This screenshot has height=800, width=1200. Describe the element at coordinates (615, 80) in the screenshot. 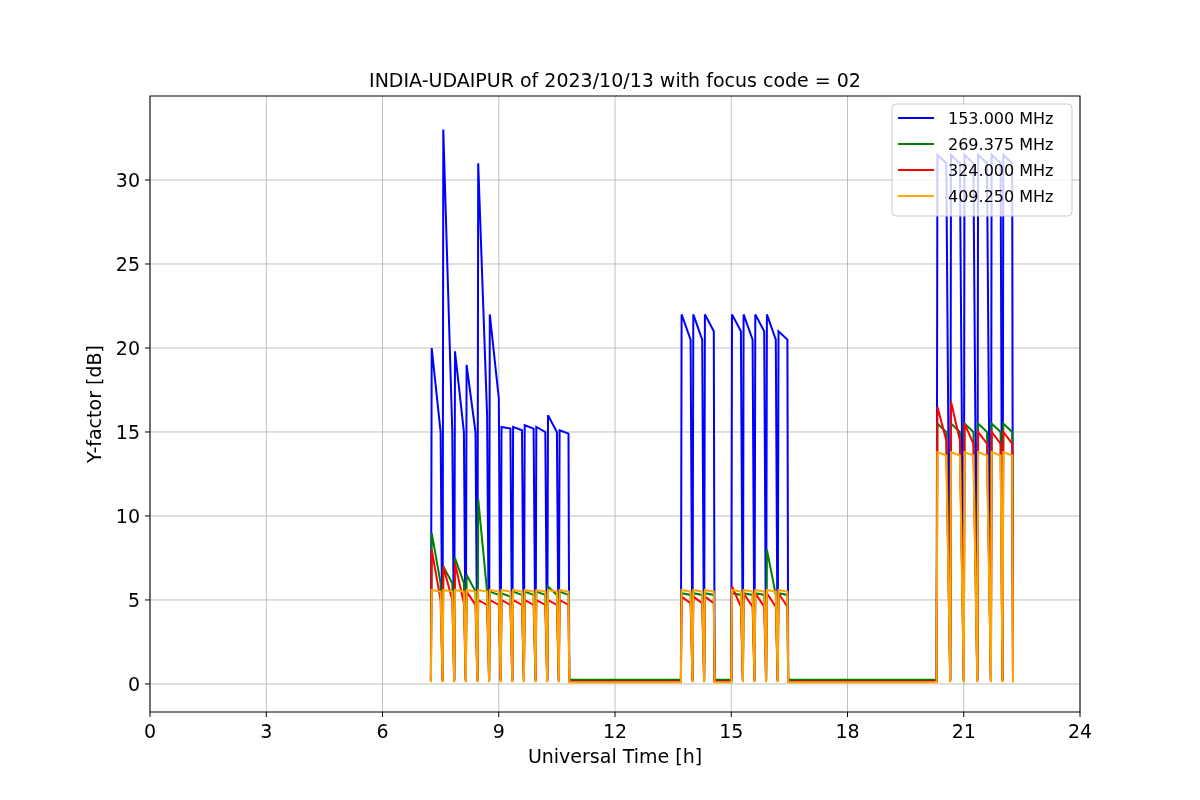

I see `chart-title: INDIA-UDAIPUR of 2023/10/13 with focus code = 02` at that location.